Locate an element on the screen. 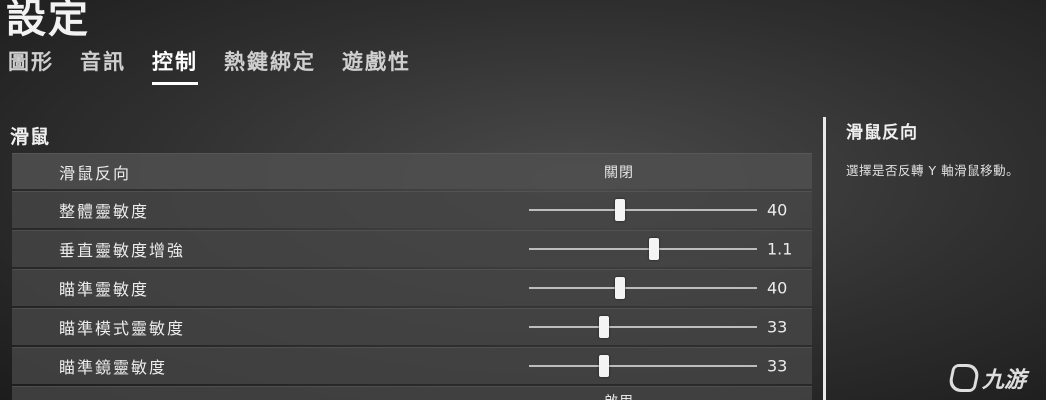 The height and width of the screenshot is (400, 1046). tab-audio: 音訊 is located at coordinates (103, 65).